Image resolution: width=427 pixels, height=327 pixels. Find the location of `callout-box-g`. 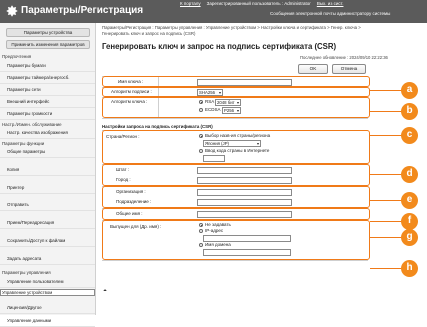

callout-box-g is located at coordinates (236, 214).